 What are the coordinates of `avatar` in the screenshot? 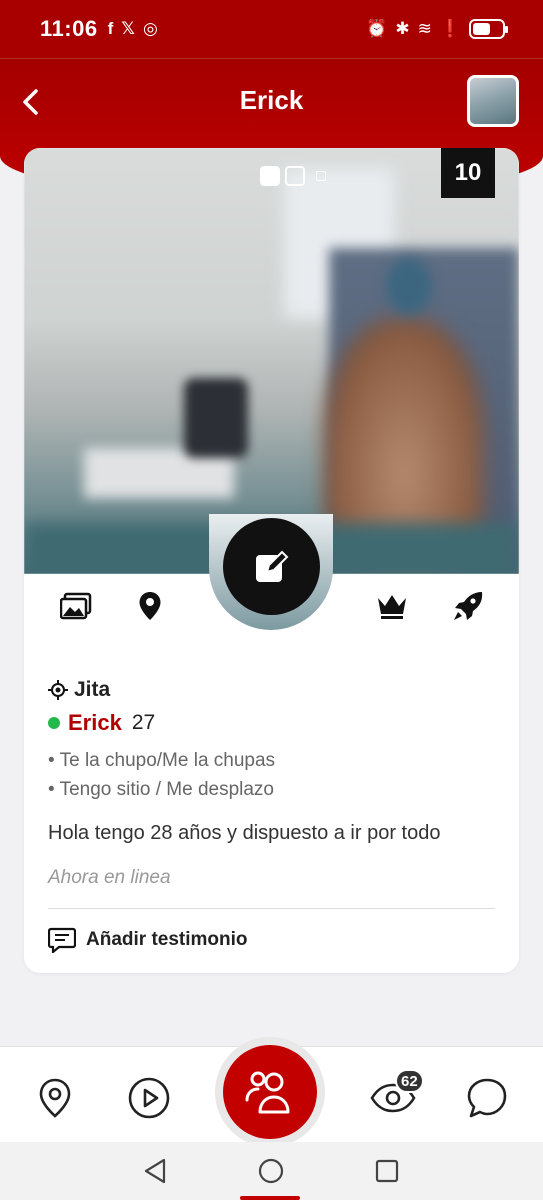 It's located at (493, 101).